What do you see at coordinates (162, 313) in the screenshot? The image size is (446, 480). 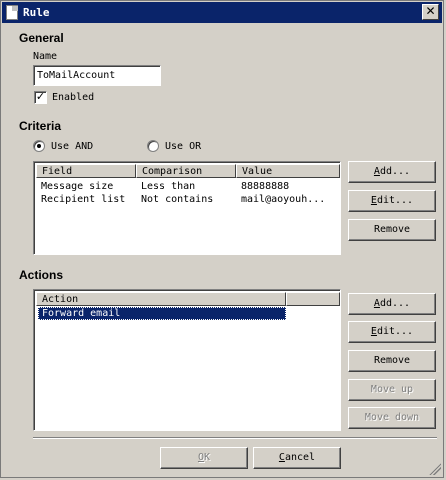 I see `action-row-1: Forward email` at bounding box center [162, 313].